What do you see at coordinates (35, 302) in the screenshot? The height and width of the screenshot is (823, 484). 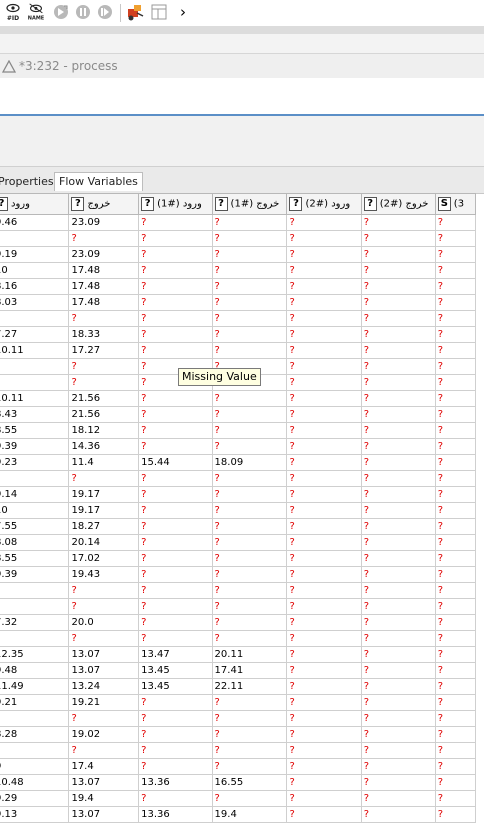 I see `table-cell: 8.03` at bounding box center [35, 302].